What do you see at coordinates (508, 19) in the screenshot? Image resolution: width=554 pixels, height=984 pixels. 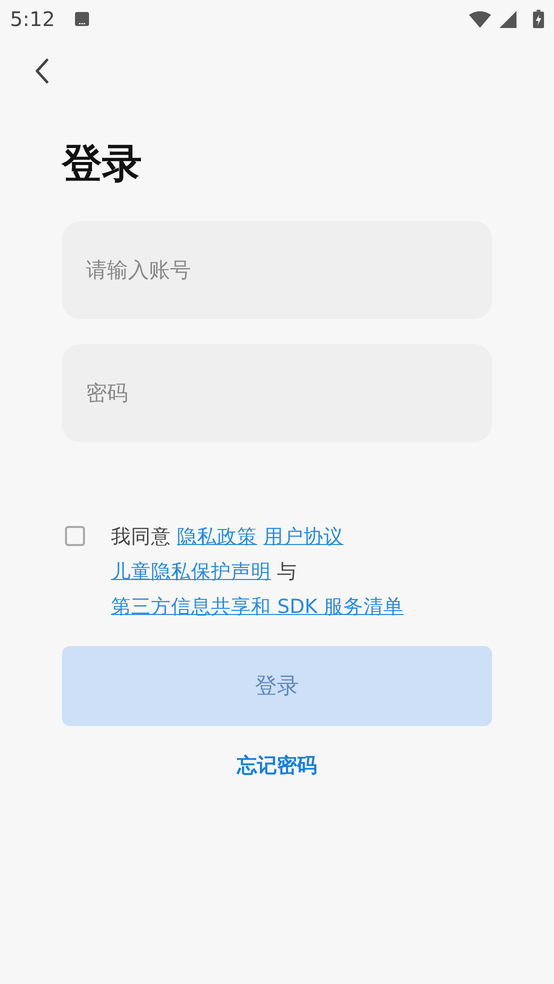 I see `signal-icon` at bounding box center [508, 19].